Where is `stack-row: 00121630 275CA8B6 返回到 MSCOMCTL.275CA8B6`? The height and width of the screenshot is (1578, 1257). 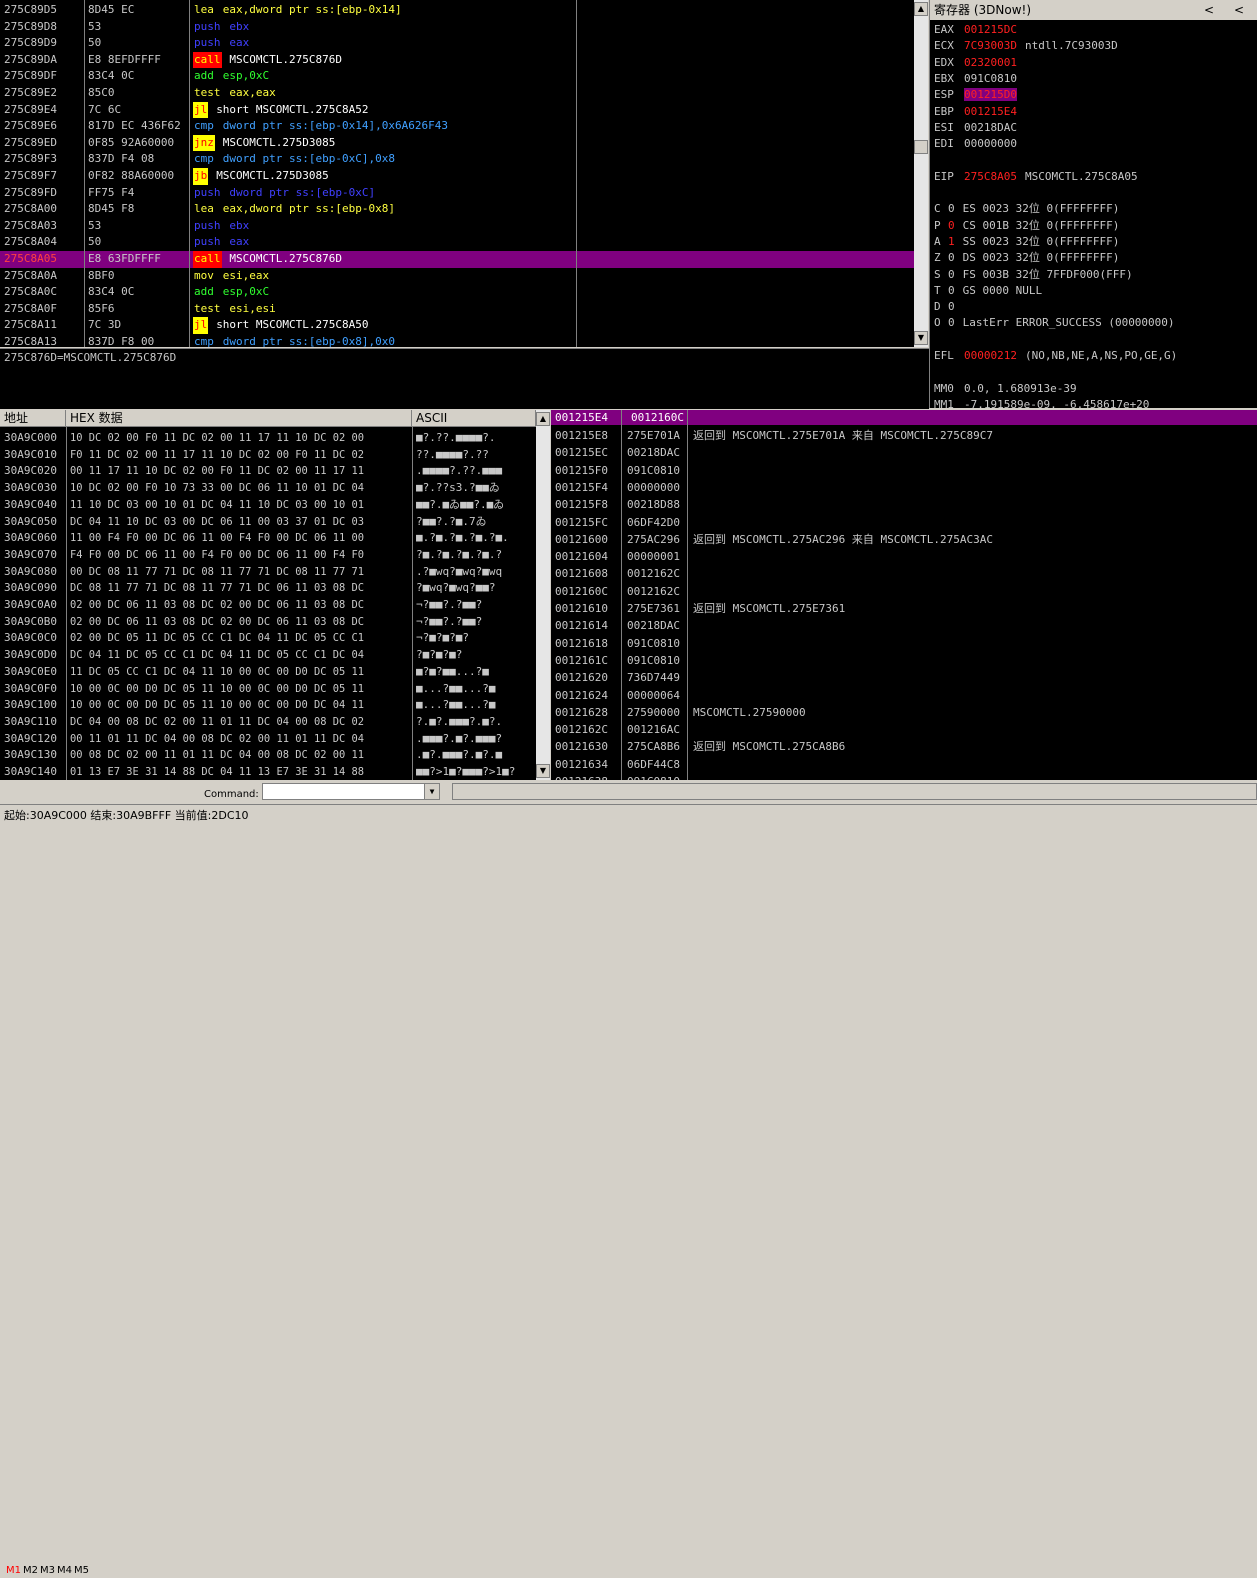 stack-row: 00121630 275CA8B6 返回到 MSCOMCTL.275CA8B6 is located at coordinates (904, 746).